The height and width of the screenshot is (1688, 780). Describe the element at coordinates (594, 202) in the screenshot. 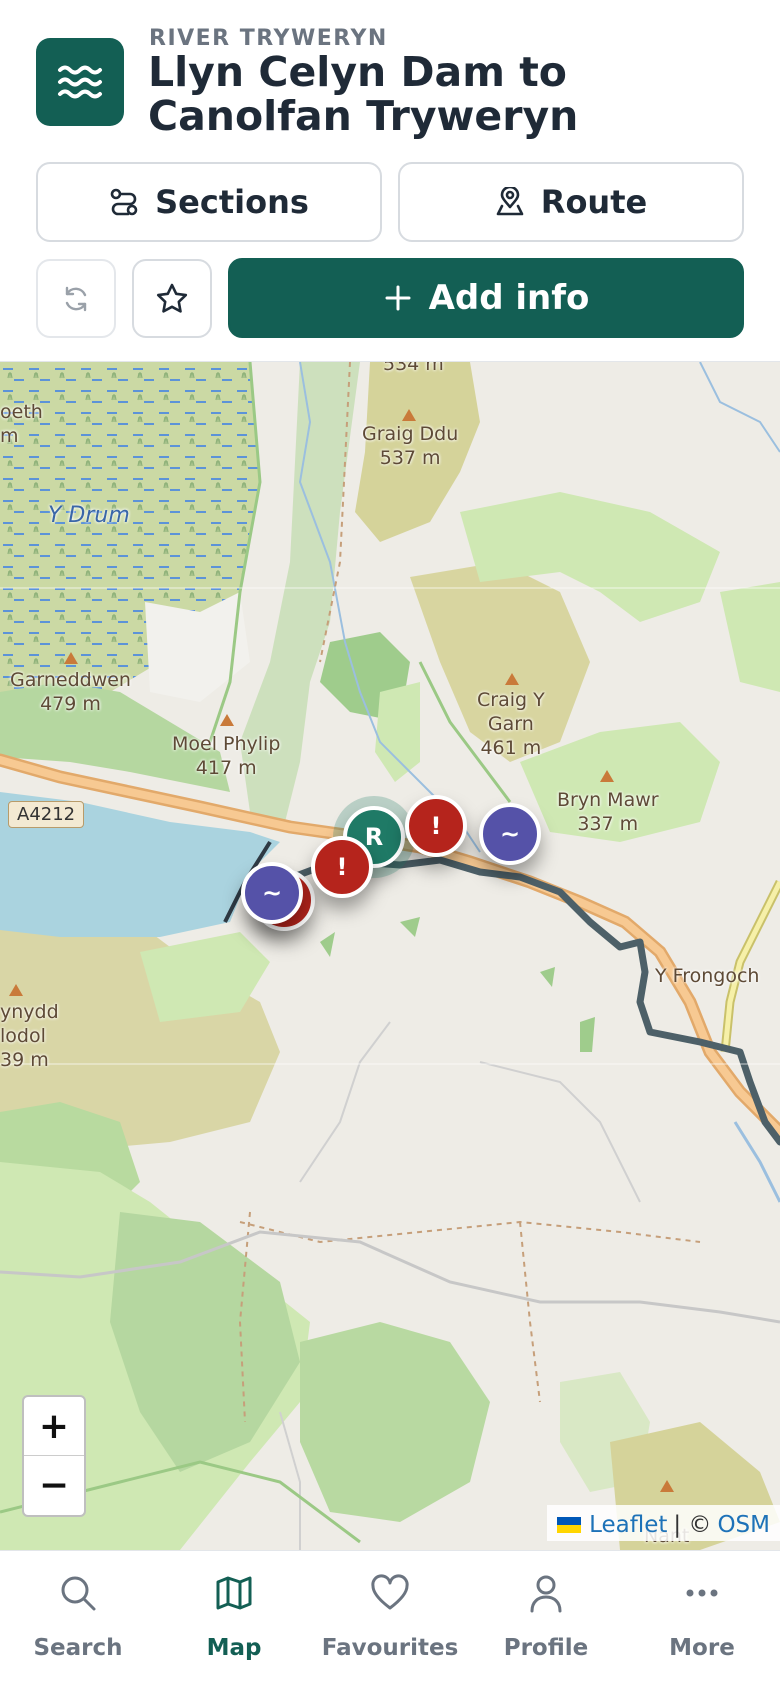

I see `route-label: Route` at that location.